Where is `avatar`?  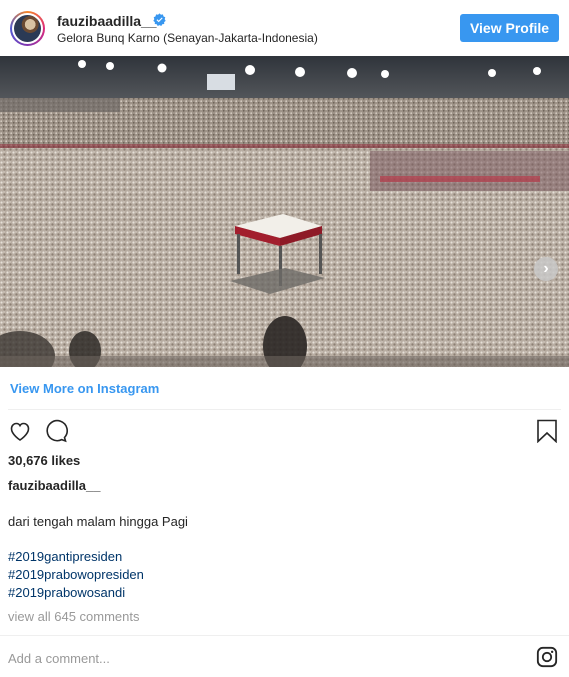
avatar is located at coordinates (27, 28).